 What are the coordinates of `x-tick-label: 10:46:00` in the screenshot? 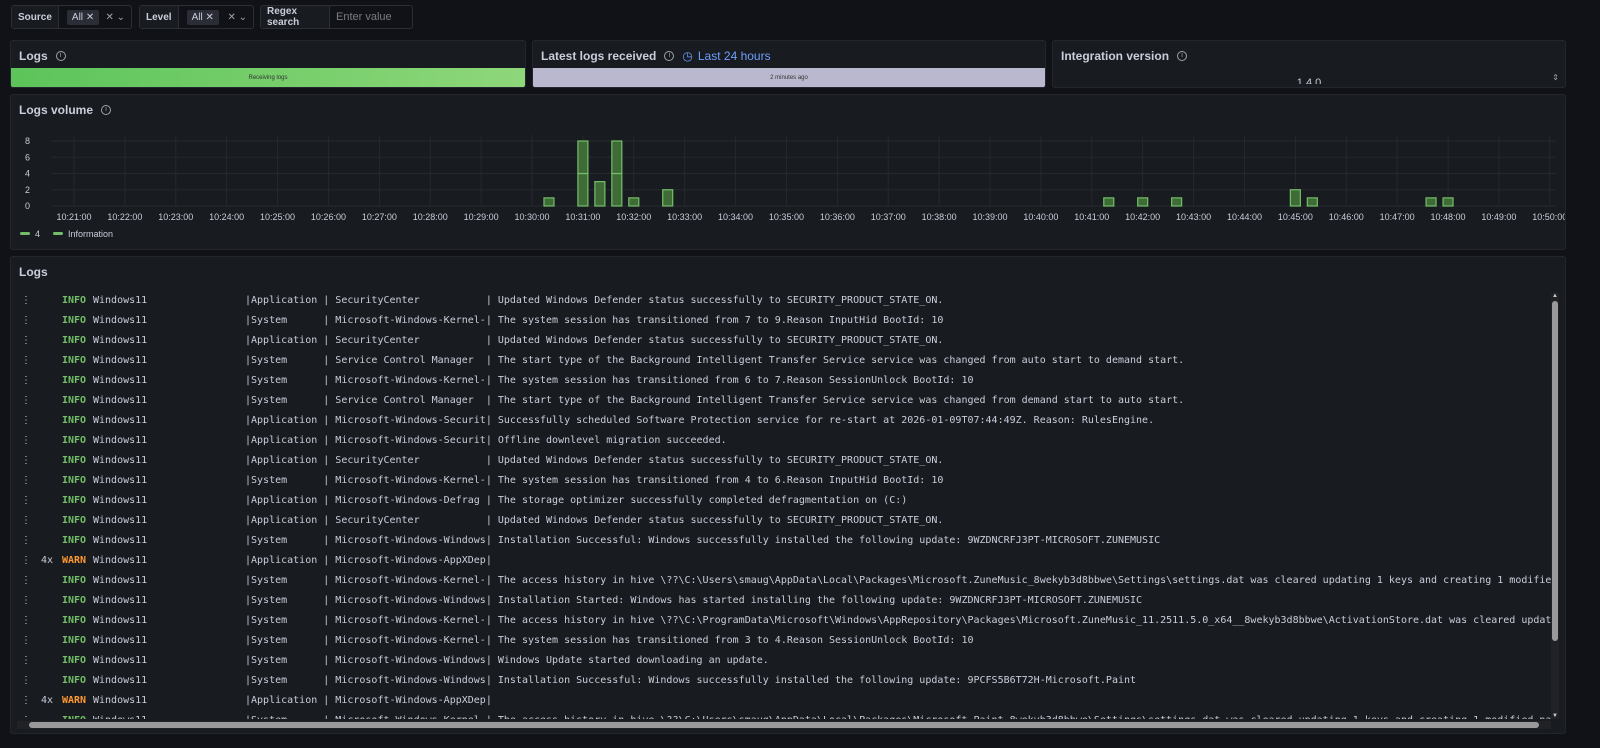 It's located at (1346, 217).